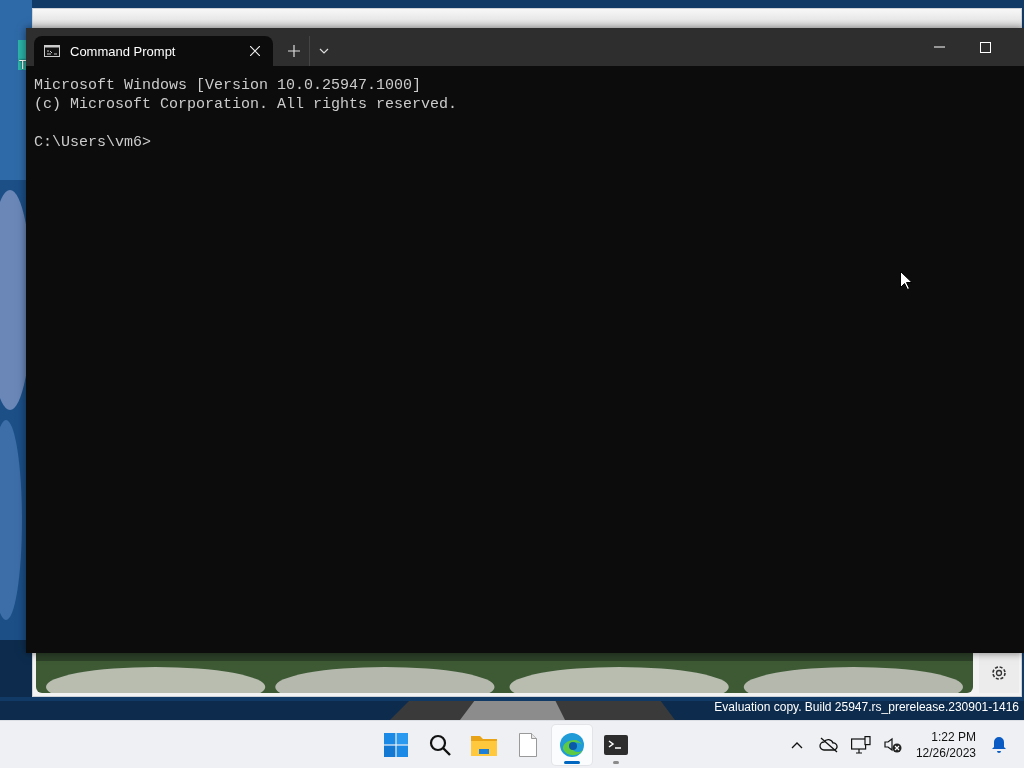 This screenshot has height=768, width=1024. I want to click on windows-logo-icon, so click(395, 744).